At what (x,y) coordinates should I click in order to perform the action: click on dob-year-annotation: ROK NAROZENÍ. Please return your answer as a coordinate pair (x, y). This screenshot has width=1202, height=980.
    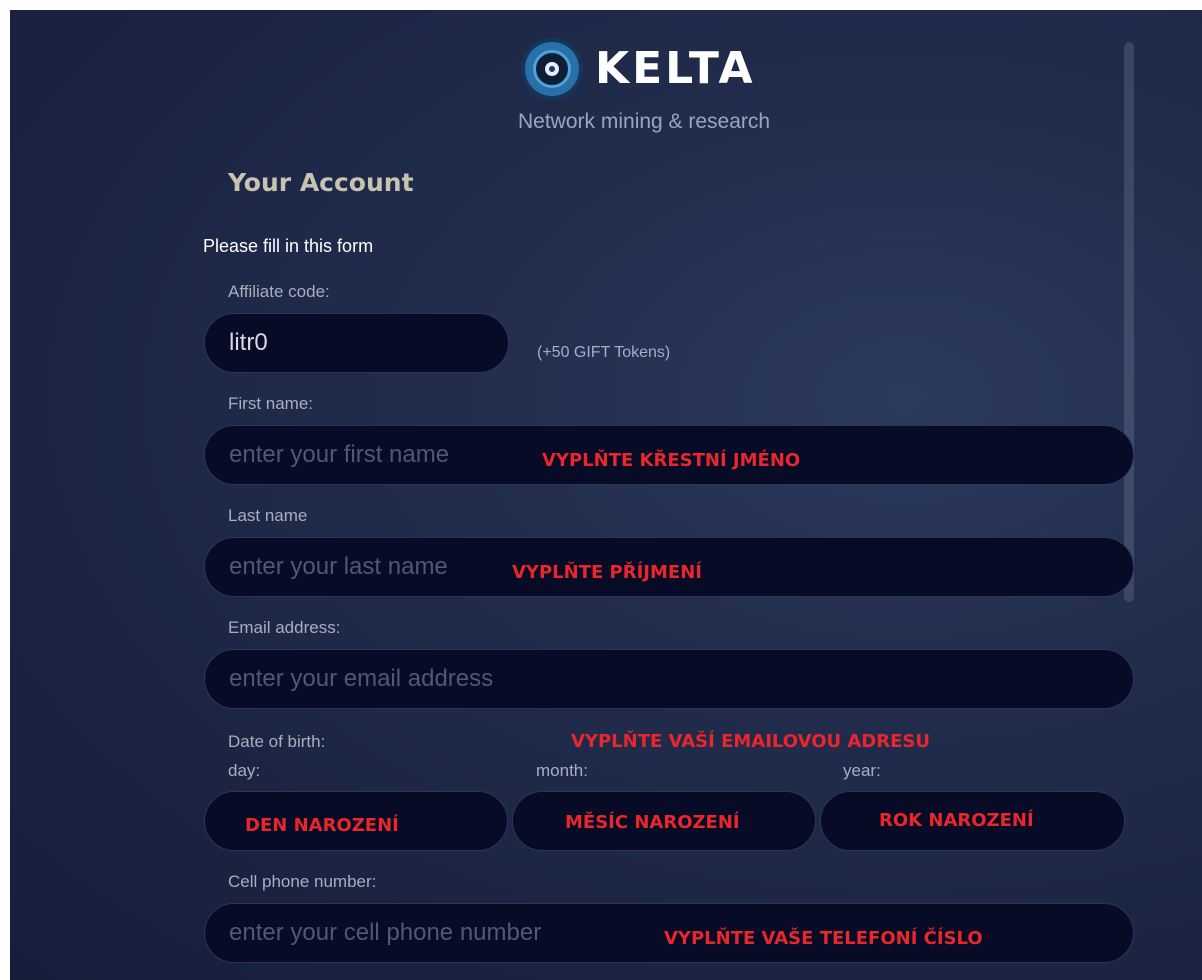
    Looking at the image, I should click on (956, 820).